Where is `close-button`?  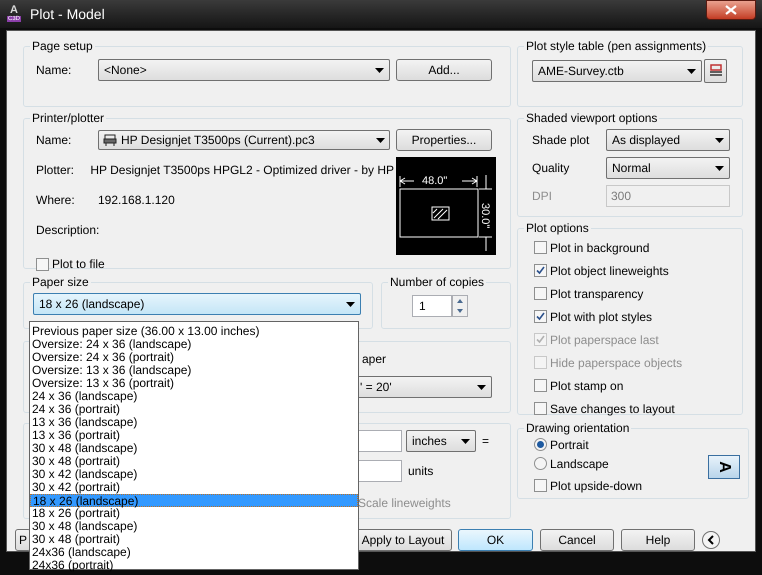
close-button is located at coordinates (731, 10).